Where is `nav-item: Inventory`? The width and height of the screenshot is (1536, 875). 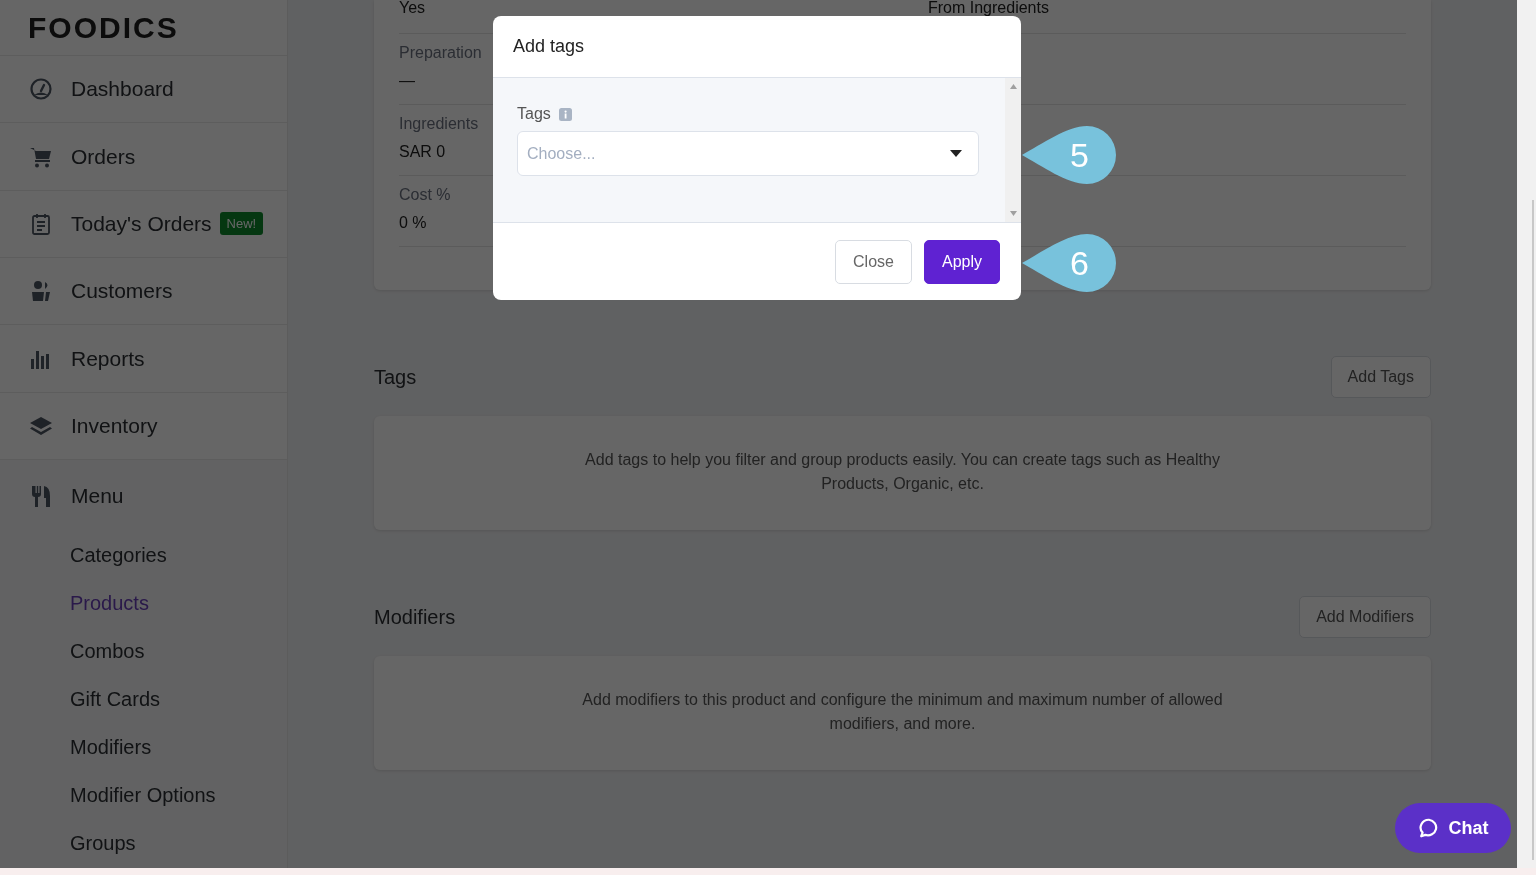
nav-item: Inventory is located at coordinates (143, 426).